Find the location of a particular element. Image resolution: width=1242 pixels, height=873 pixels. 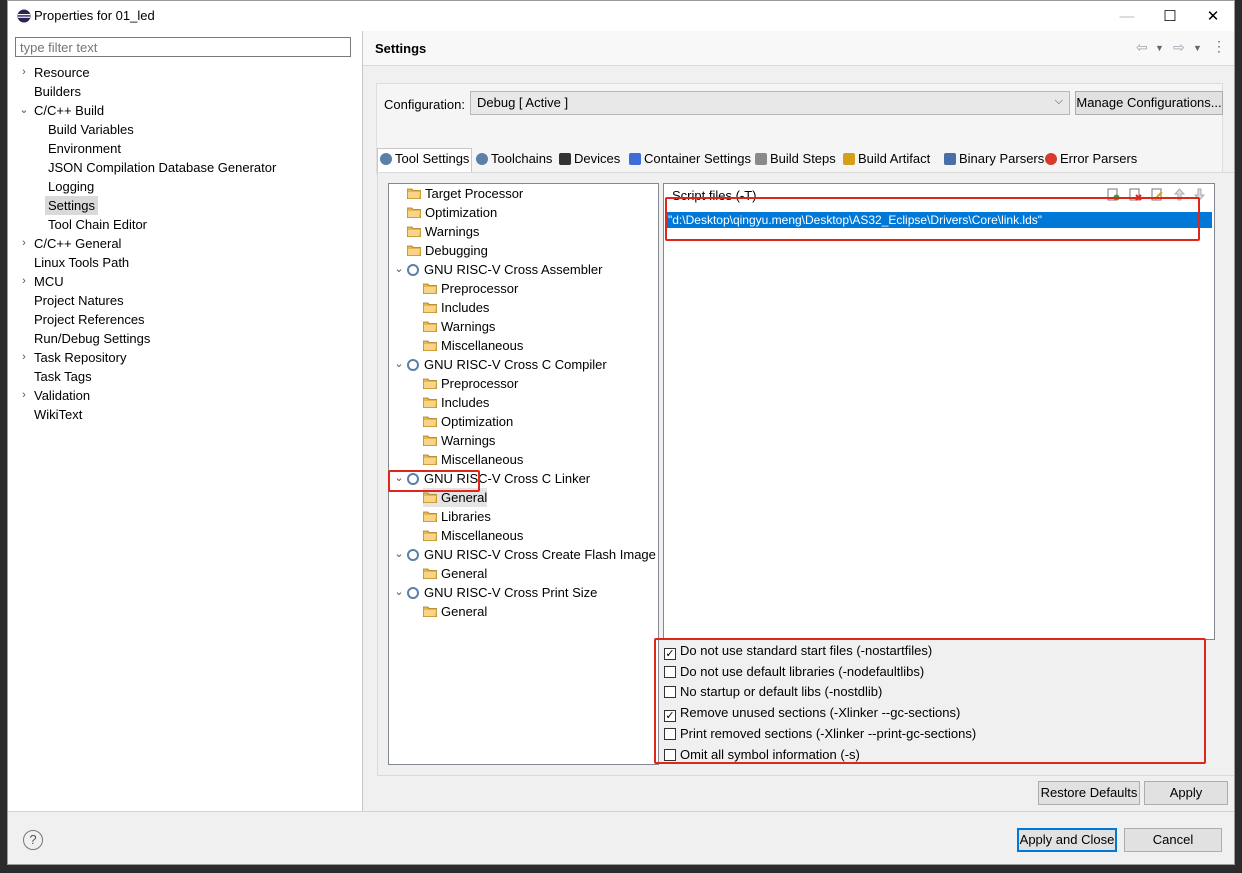

apply-button: Apply is located at coordinates (1186, 793).